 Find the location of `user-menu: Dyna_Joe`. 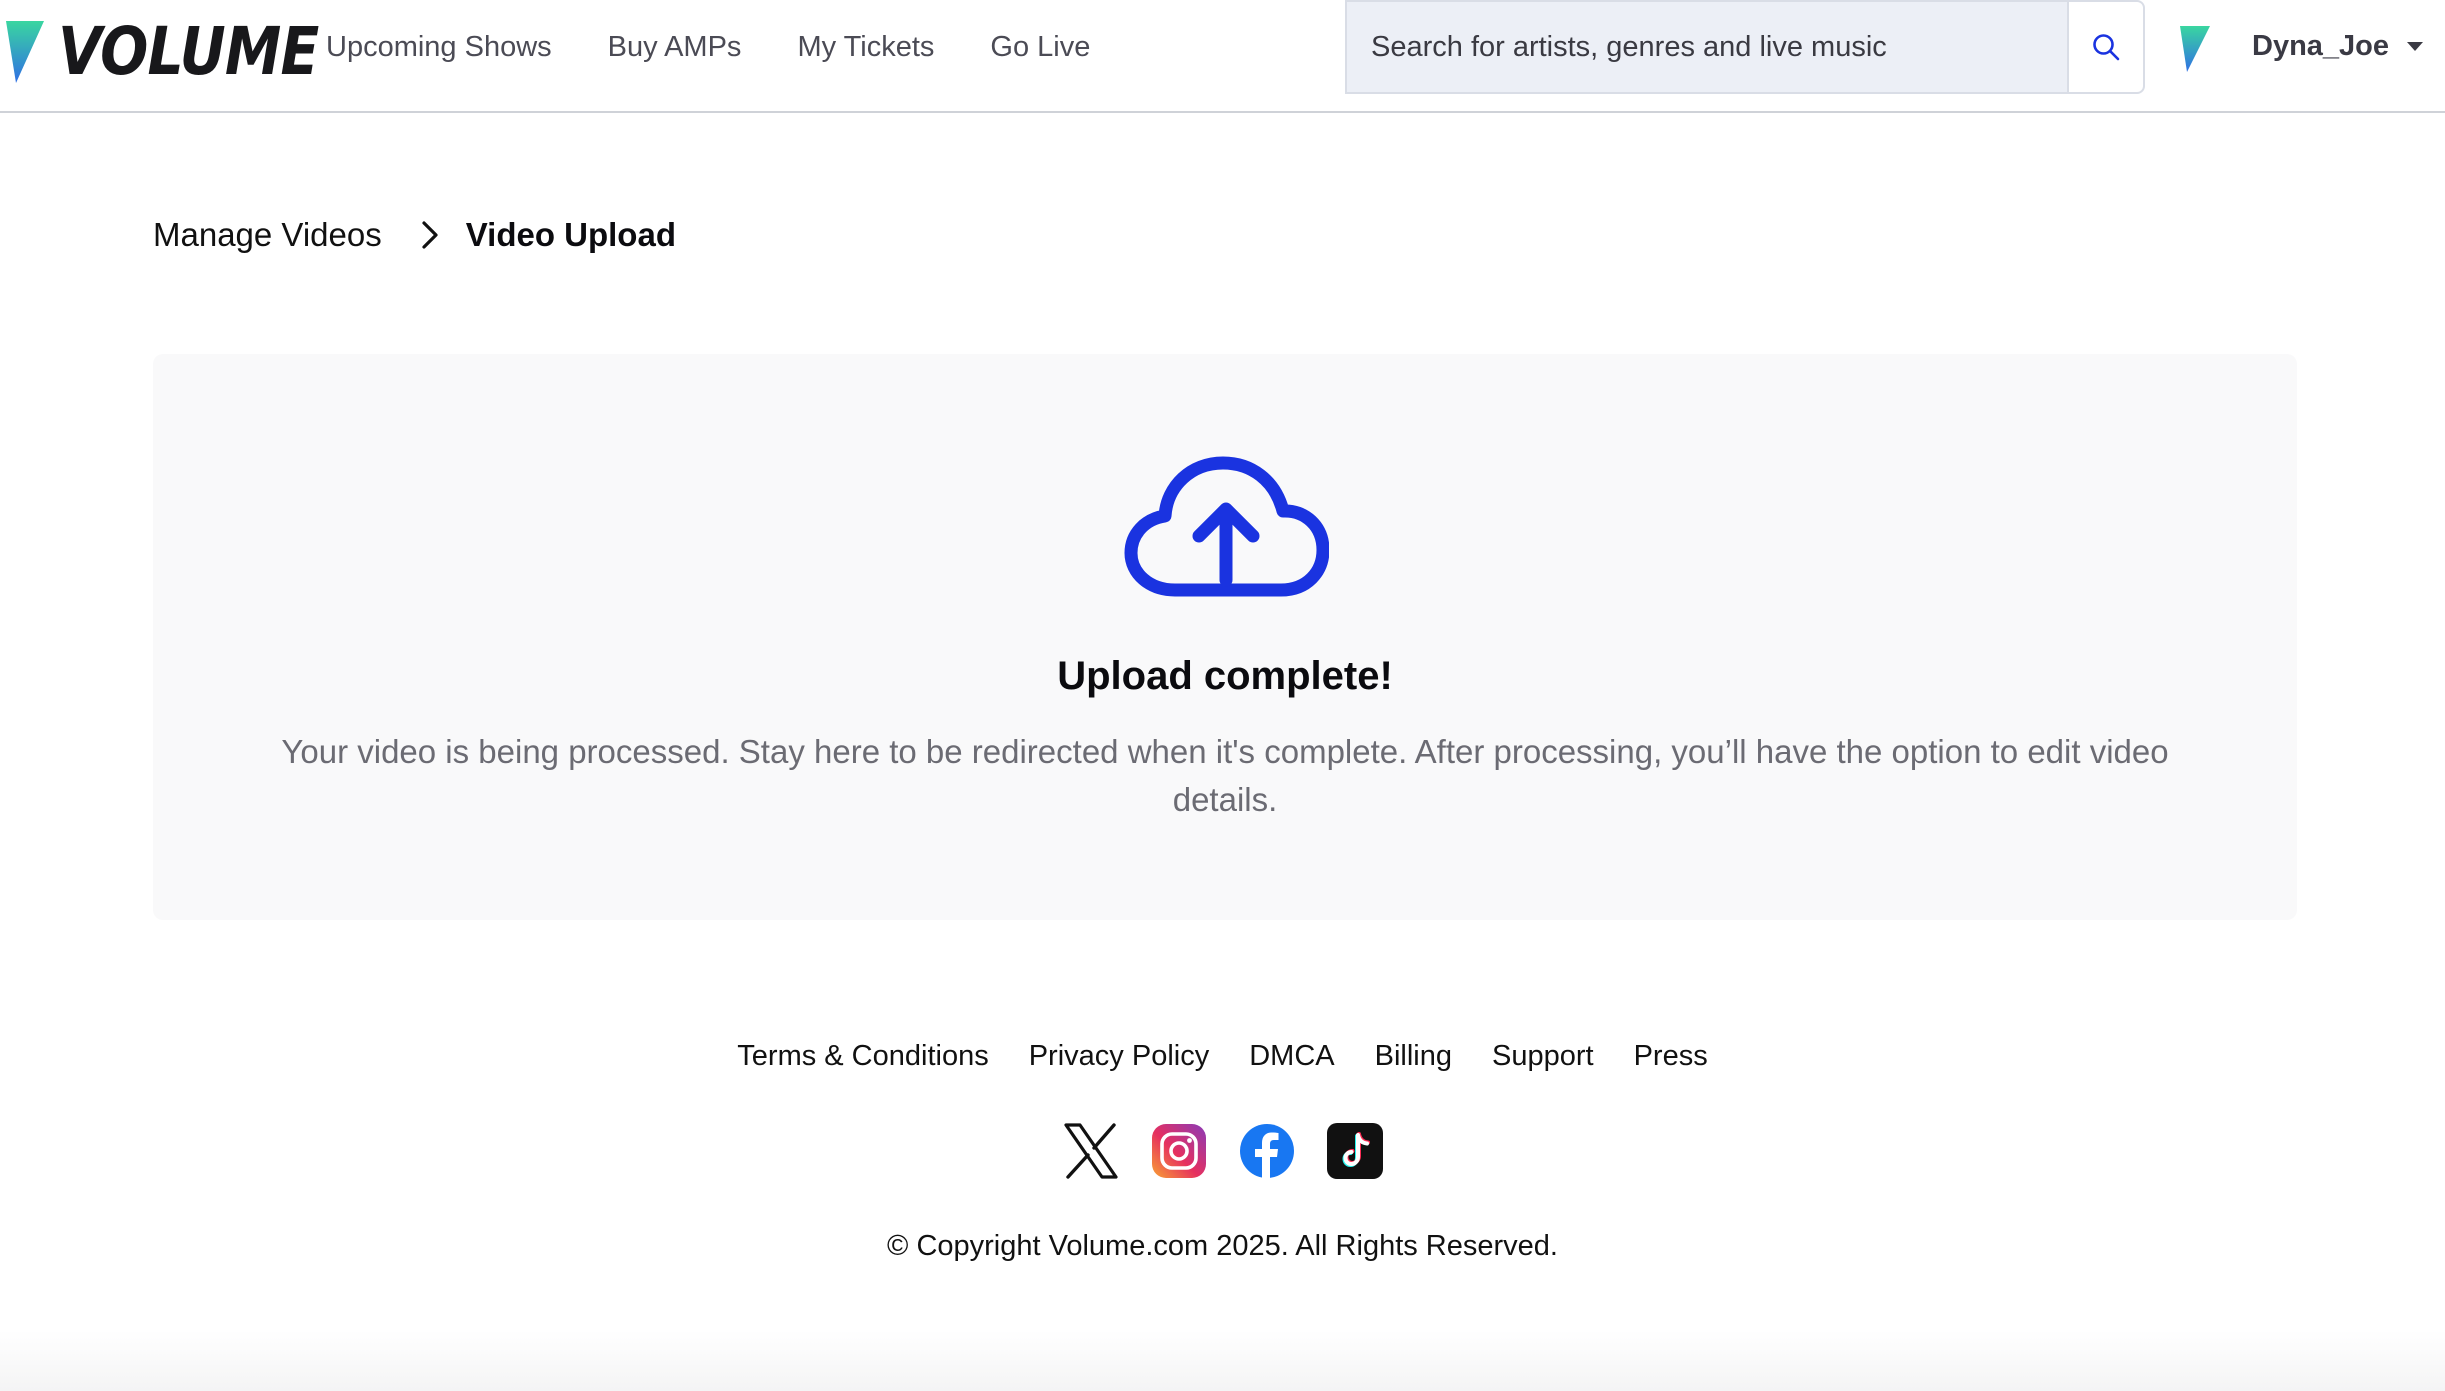

user-menu: Dyna_Joe is located at coordinates (2338, 46).